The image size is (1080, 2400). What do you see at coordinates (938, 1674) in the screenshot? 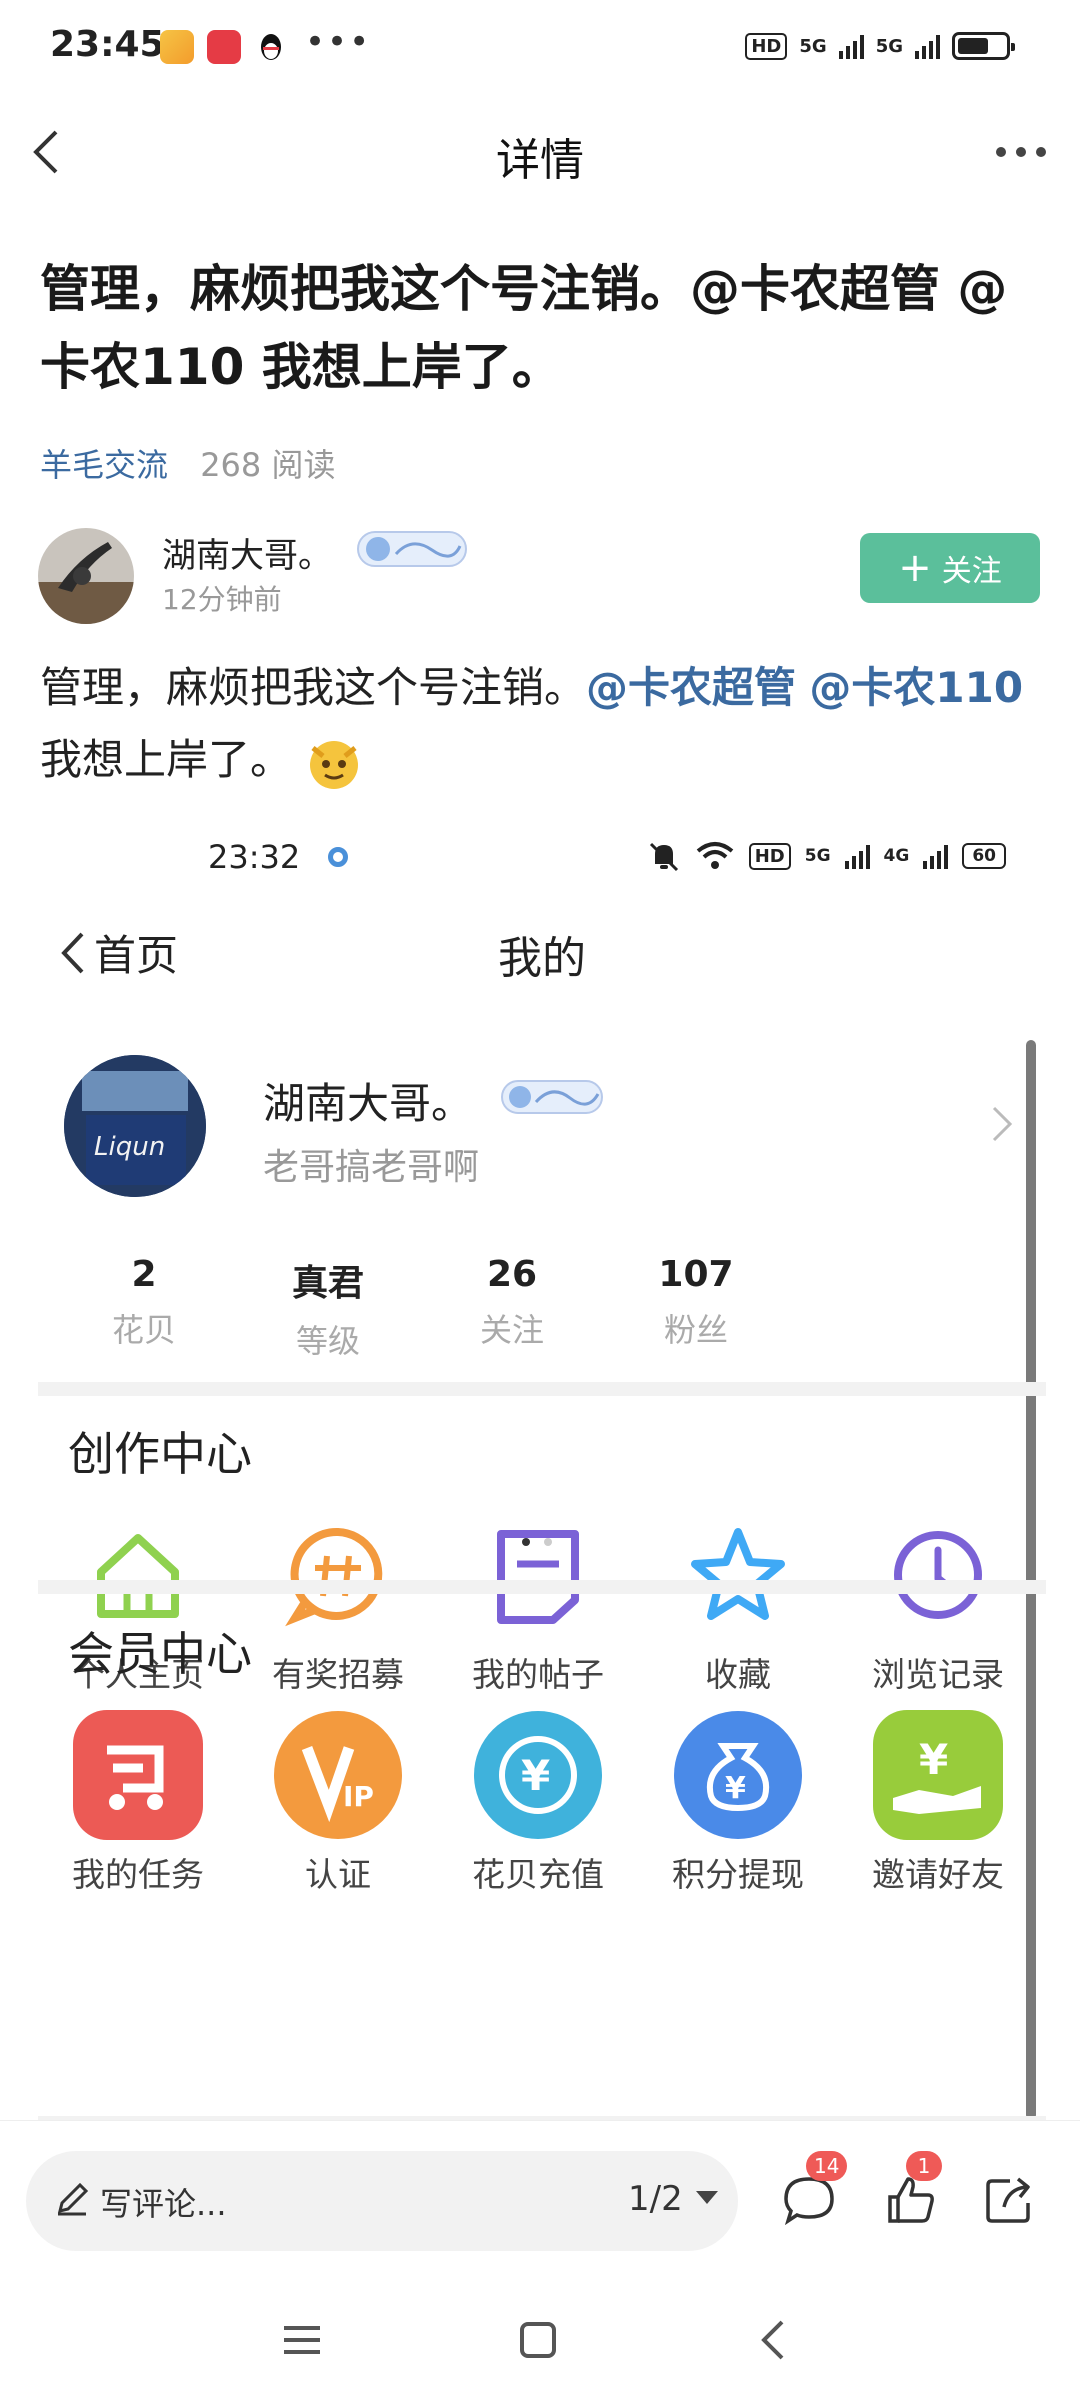
I see `item-label: 浏览记录` at bounding box center [938, 1674].